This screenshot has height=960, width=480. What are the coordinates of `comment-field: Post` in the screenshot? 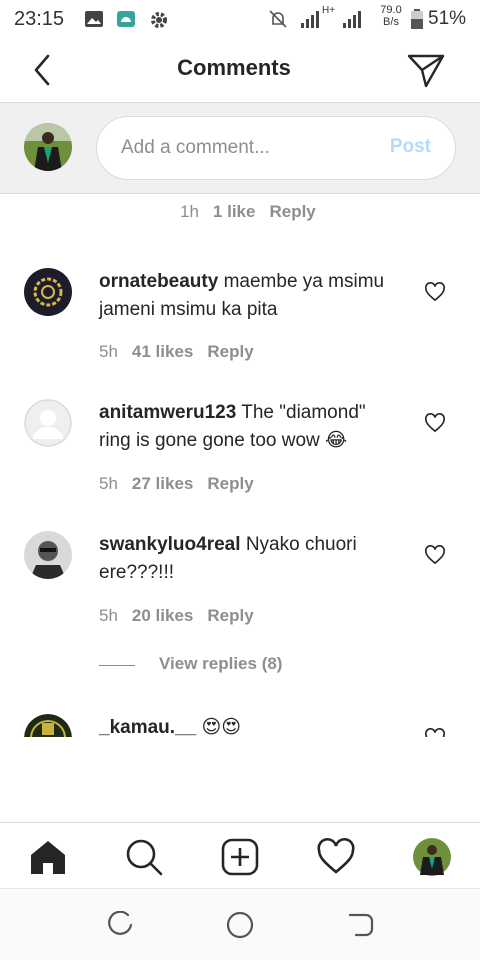 It's located at (276, 148).